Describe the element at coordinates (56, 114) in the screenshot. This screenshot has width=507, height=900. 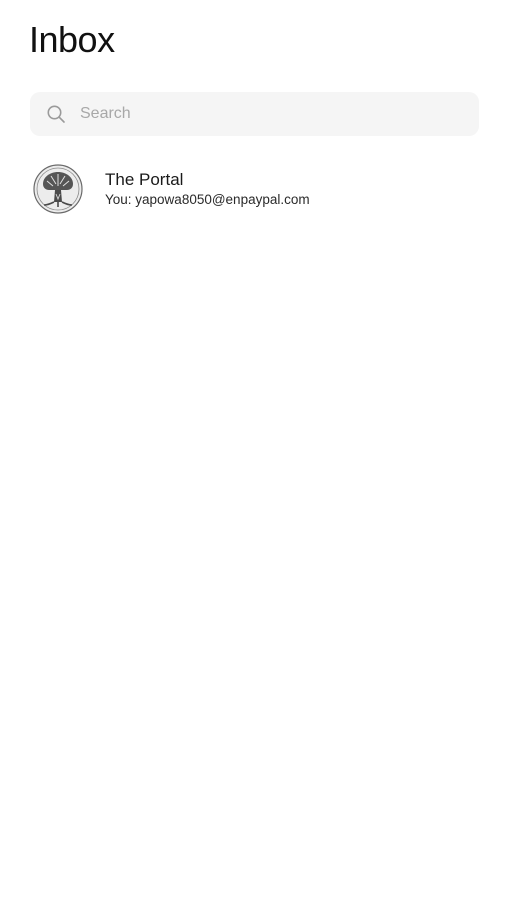
I see `search-icon` at that location.